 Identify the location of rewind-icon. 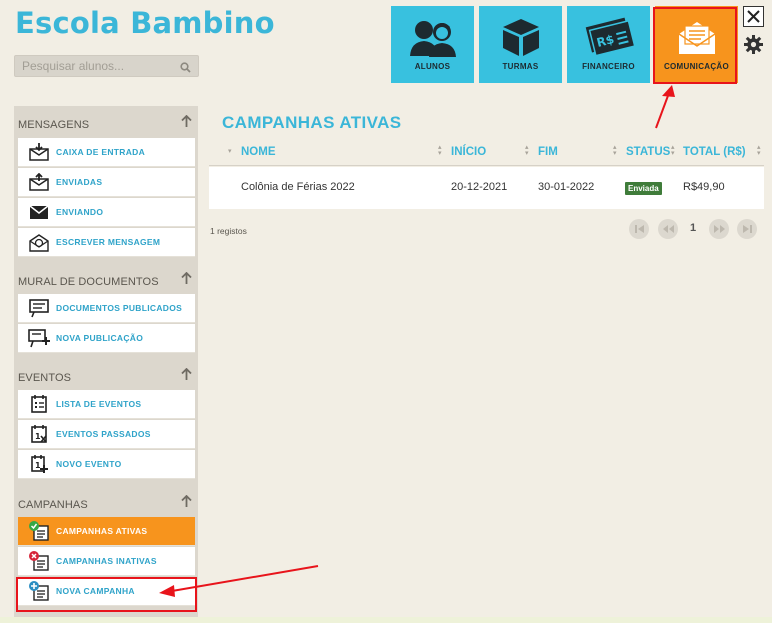
(668, 229).